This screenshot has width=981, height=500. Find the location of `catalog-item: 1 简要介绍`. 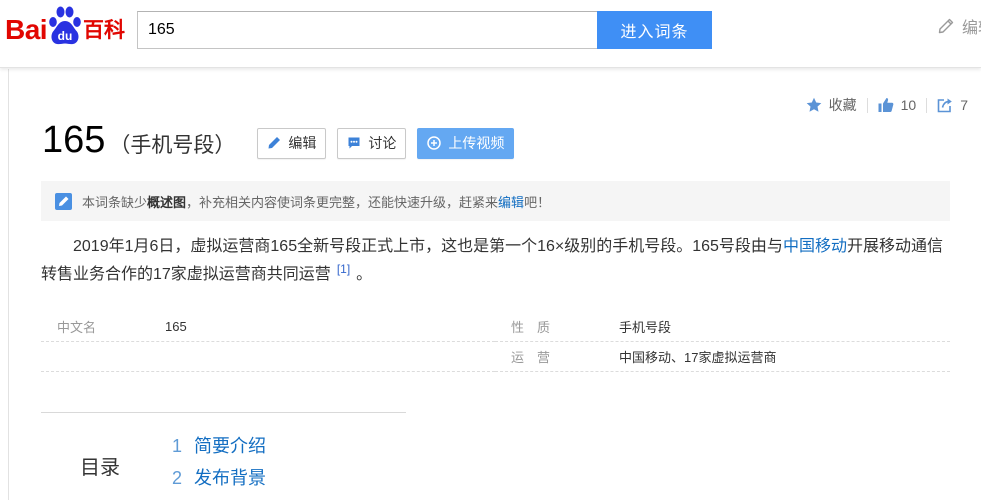

catalog-item: 1 简要介绍 is located at coordinates (219, 446).